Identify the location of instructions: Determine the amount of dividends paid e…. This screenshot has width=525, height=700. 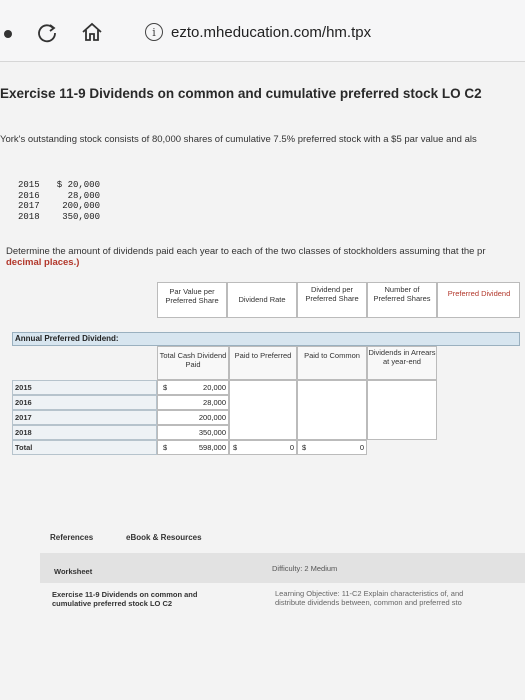
(246, 257).